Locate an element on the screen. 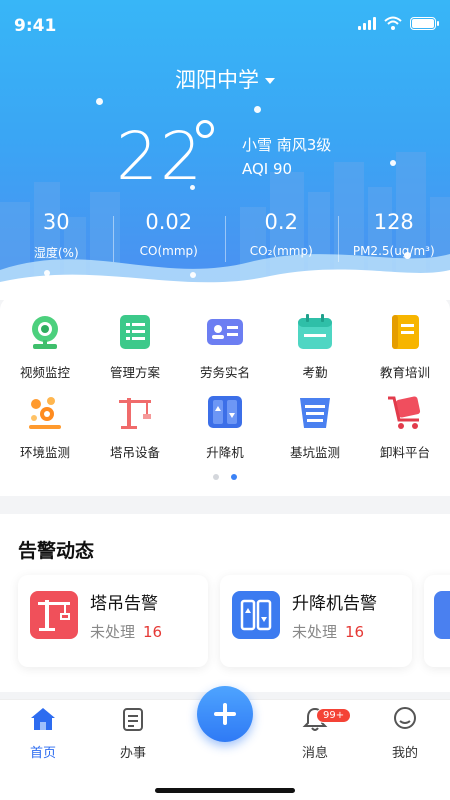 This screenshot has width=450, height=800. stat-label: 湿度(%) is located at coordinates (56, 253).